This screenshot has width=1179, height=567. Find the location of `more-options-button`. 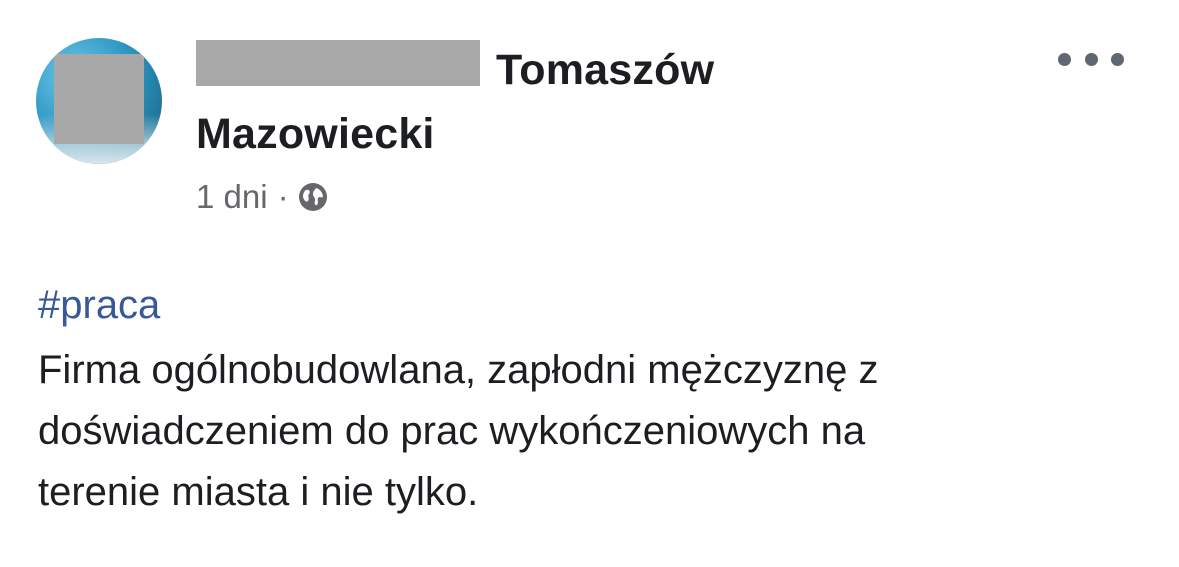

more-options-button is located at coordinates (1091, 59).